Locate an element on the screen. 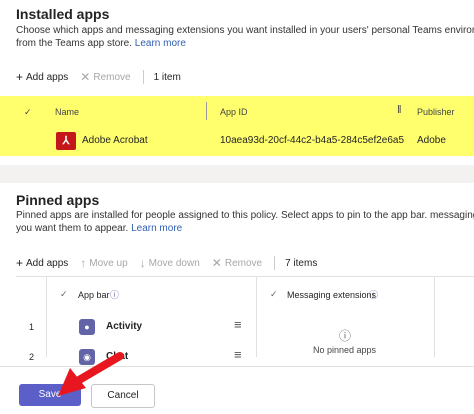 The height and width of the screenshot is (414, 474). red-arrow-annotation is located at coordinates (91, 374).